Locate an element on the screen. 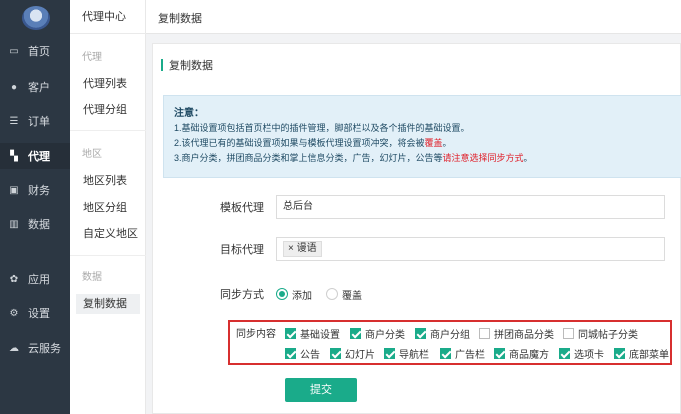  subnav-item-custom-region: 自定义地区 is located at coordinates (108, 234).